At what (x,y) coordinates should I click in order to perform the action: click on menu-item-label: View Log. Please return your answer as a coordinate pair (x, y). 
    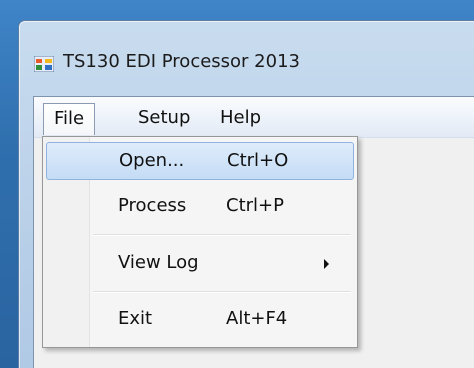
    Looking at the image, I should click on (158, 262).